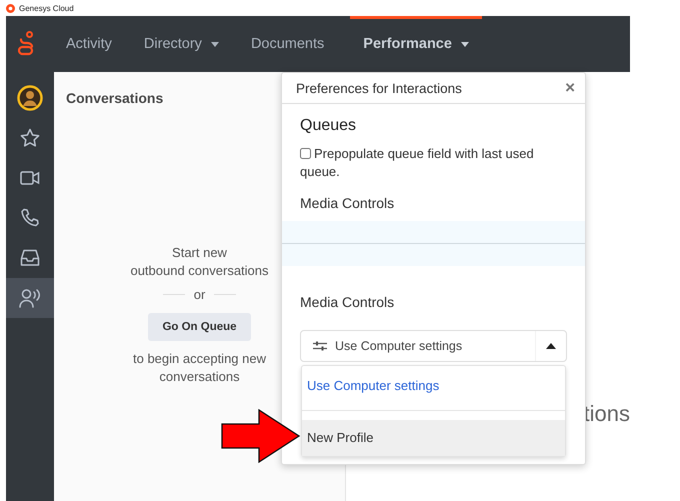 The width and height of the screenshot is (680, 501). What do you see at coordinates (305, 153) in the screenshot?
I see `checkbox` at bounding box center [305, 153].